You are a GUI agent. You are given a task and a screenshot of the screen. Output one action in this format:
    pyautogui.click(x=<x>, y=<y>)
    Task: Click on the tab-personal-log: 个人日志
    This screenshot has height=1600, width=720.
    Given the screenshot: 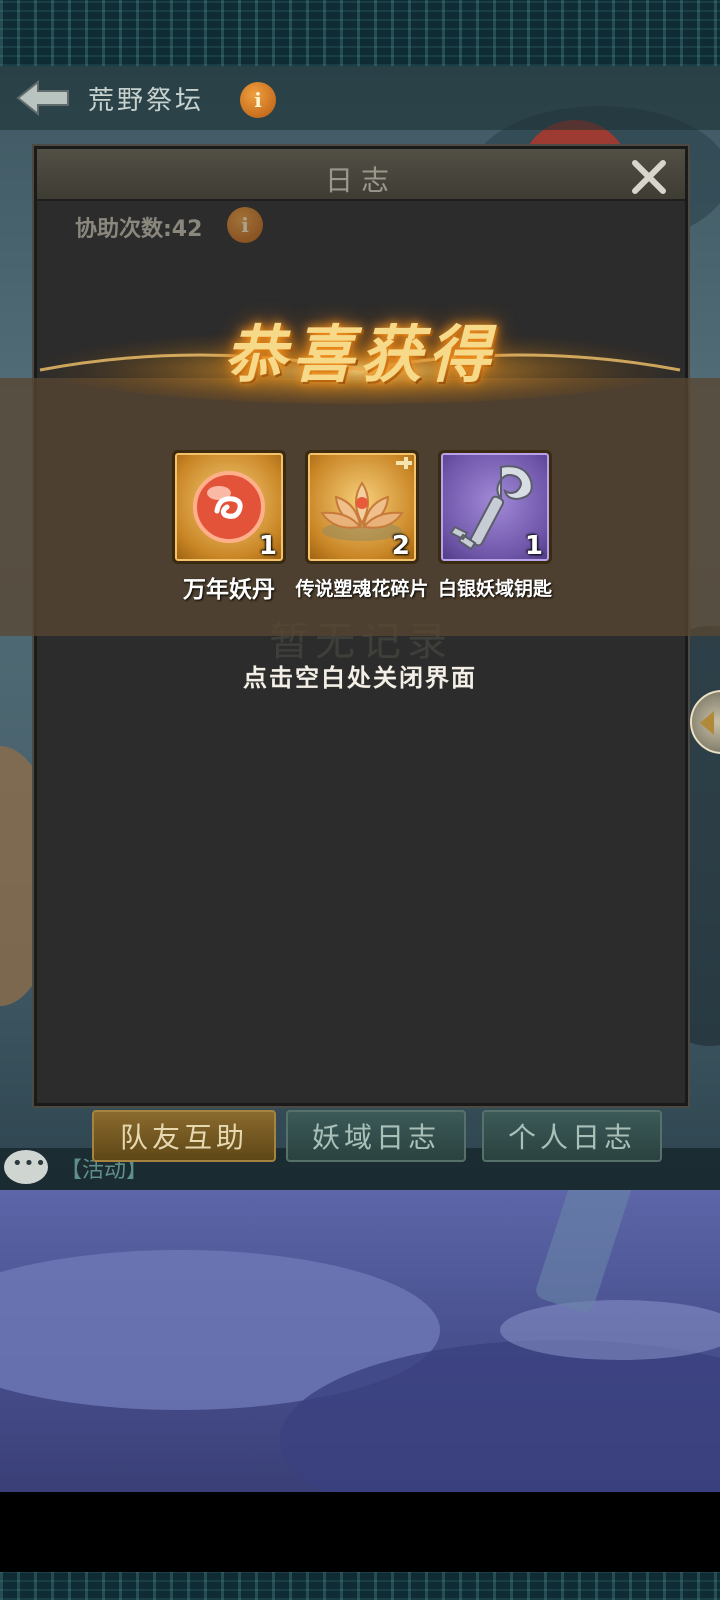 What is the action you would take?
    pyautogui.click(x=572, y=1136)
    